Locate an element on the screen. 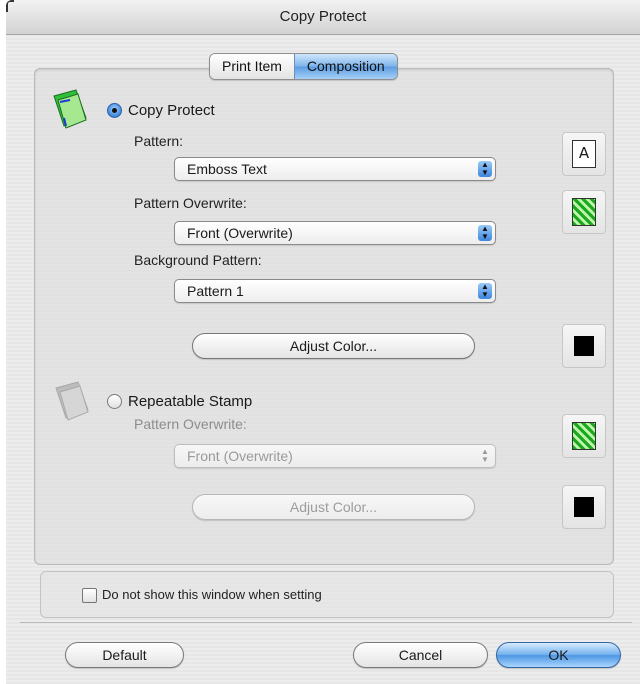 The width and height of the screenshot is (640, 684). stamp-pattern-overwrite-label: Pattern Overwrite: is located at coordinates (190, 424).